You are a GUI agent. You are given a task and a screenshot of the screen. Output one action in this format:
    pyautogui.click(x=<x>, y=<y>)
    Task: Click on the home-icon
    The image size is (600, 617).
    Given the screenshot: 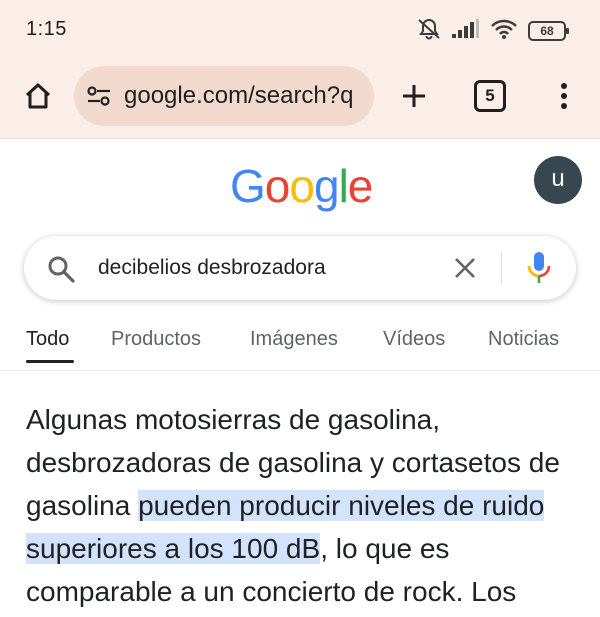 What is the action you would take?
    pyautogui.click(x=38, y=96)
    